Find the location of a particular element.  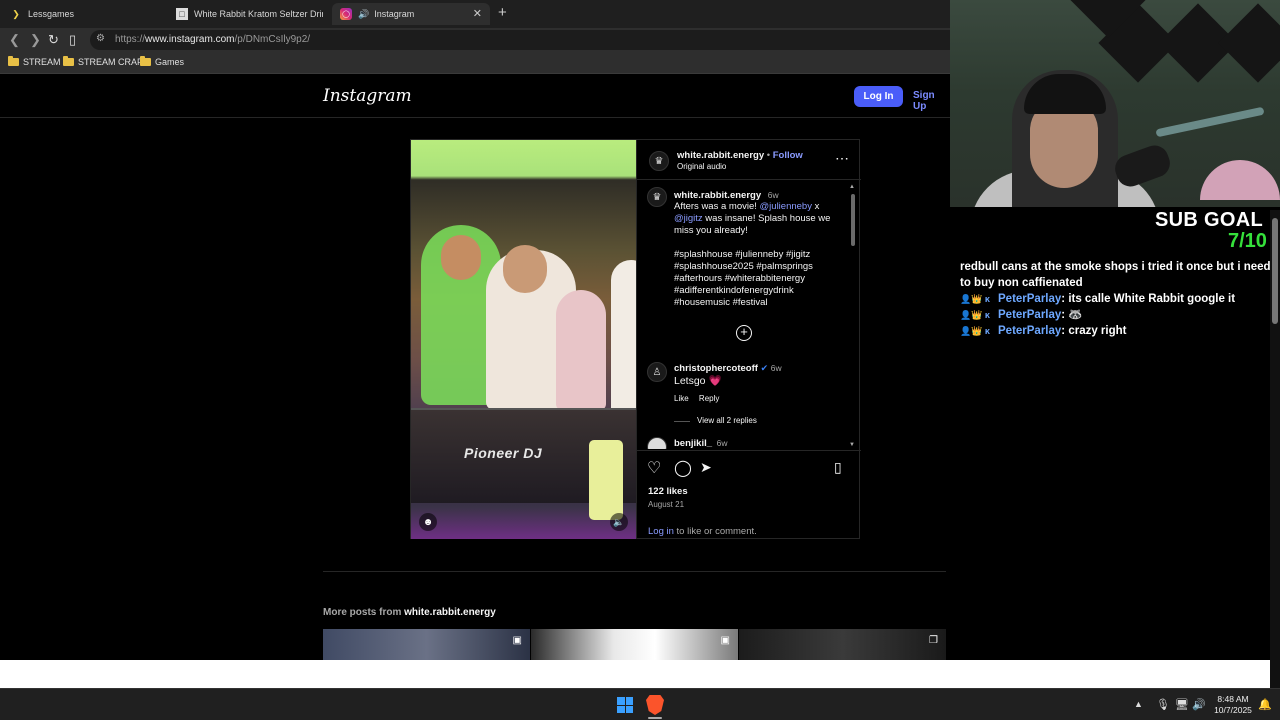

caption-part: Afters was a movie! is located at coordinates (717, 206).